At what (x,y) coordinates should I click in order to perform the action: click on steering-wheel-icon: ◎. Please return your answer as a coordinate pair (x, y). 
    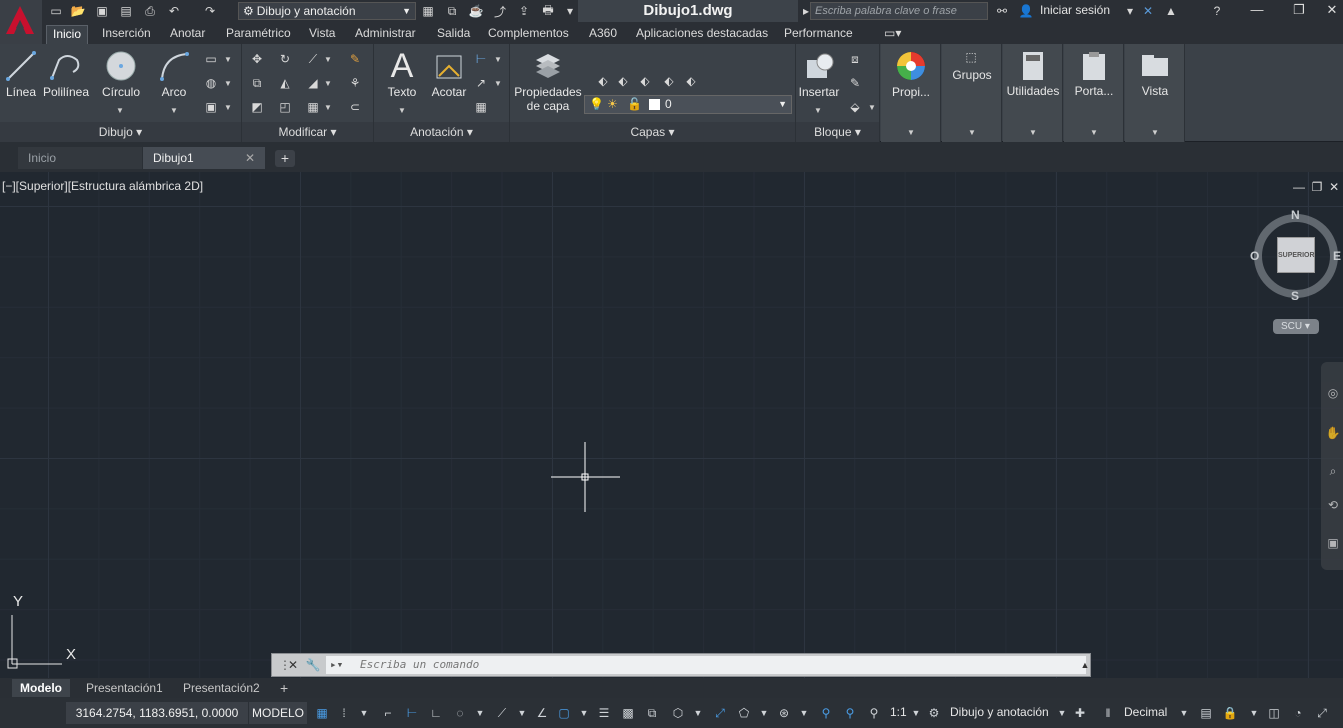
    Looking at the image, I should click on (1333, 393).